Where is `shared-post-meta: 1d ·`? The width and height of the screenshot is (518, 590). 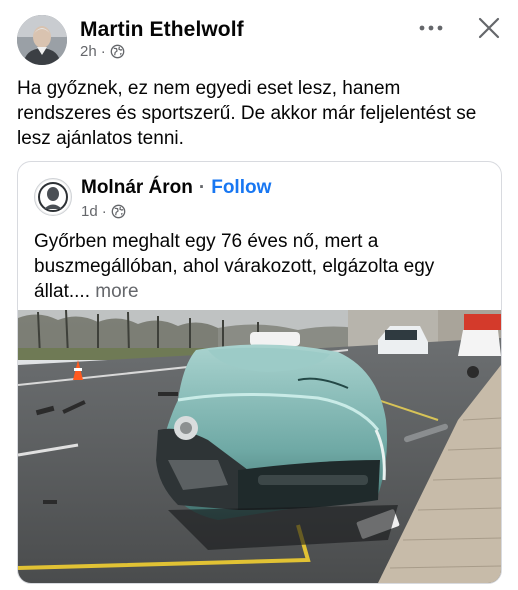
shared-post-meta: 1d · is located at coordinates (103, 211).